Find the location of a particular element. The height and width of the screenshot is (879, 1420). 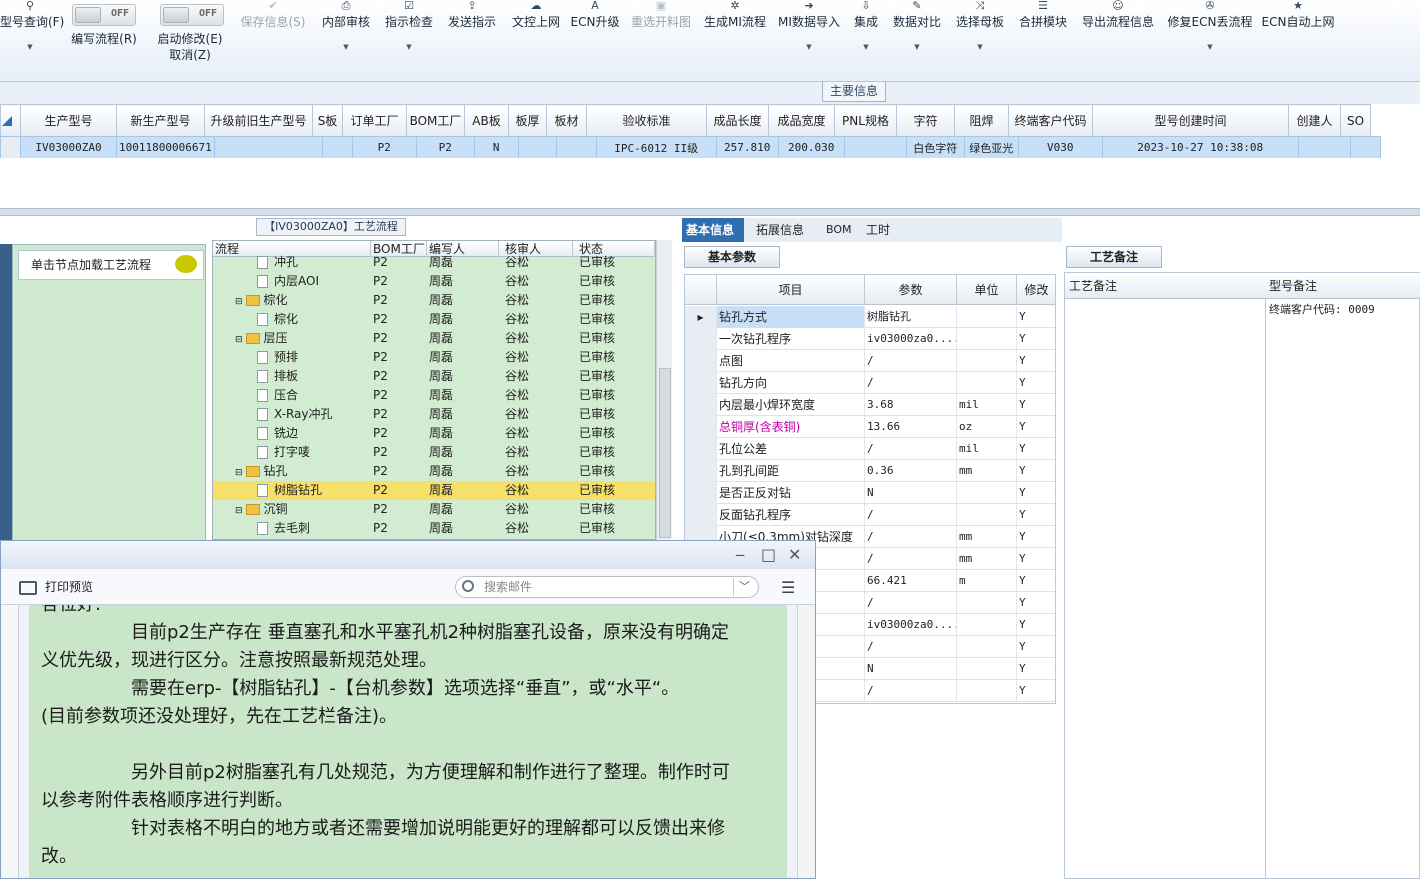

process-row: 棕化 P2 周磊 谷松 已审核 is located at coordinates (434, 319).